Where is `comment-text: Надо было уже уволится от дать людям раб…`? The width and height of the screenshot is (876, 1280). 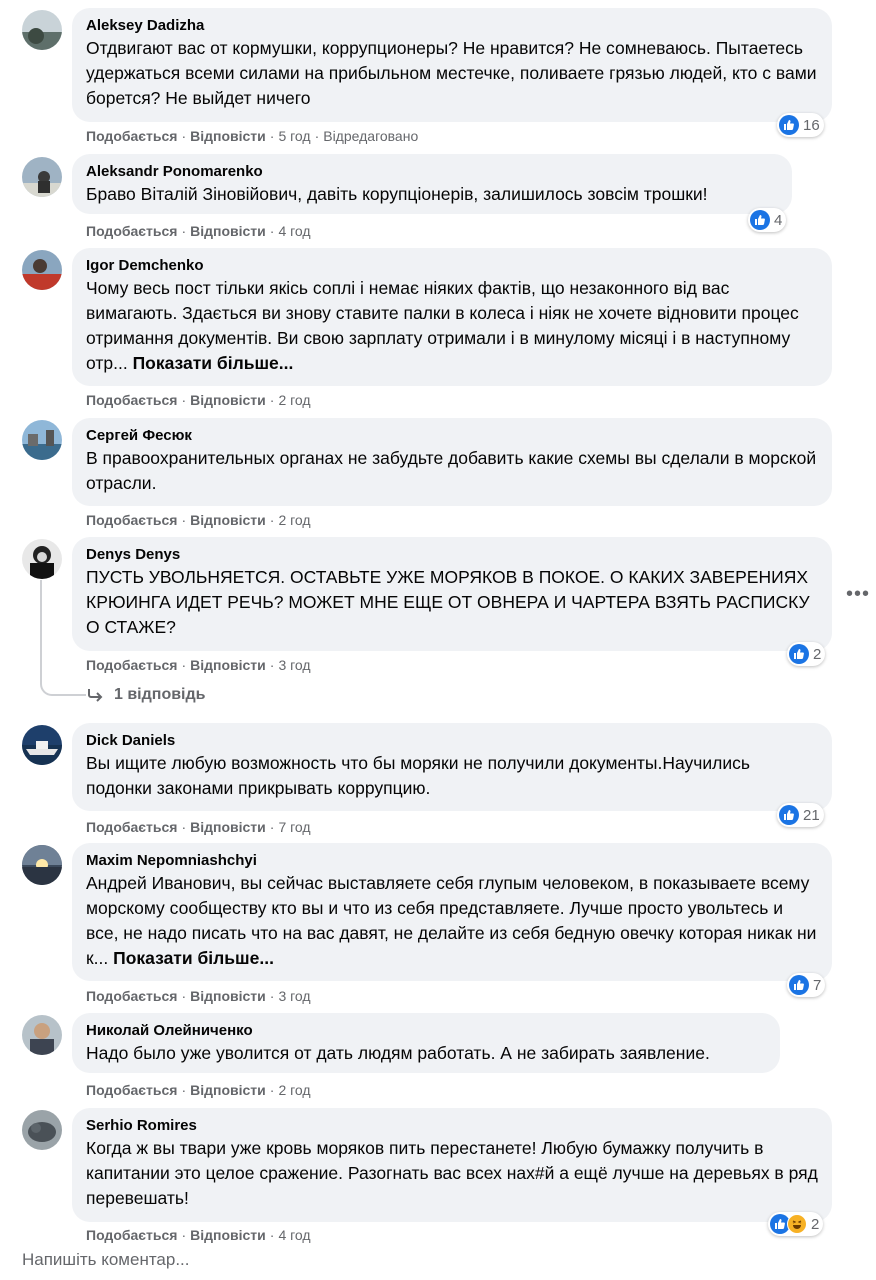 comment-text: Надо было уже уволится от дать людям раб… is located at coordinates (398, 1053).